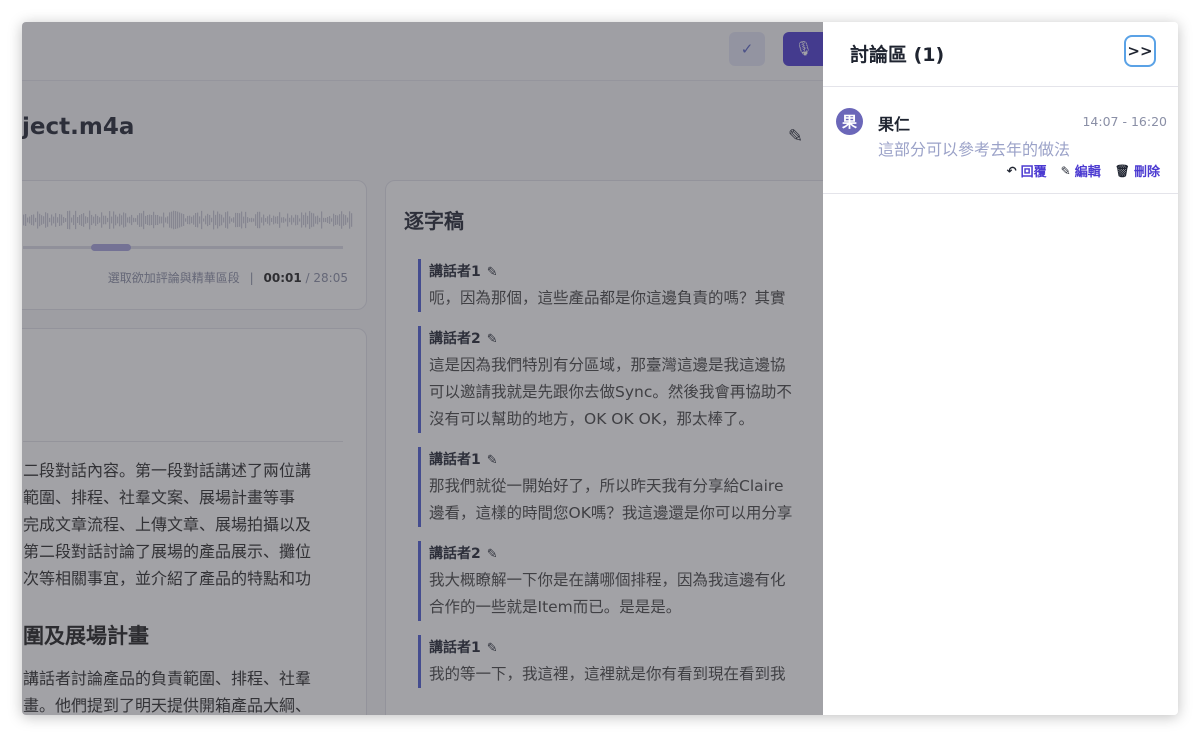 The width and height of the screenshot is (1200, 737). I want to click on collapse-panel-button: >>, so click(1140, 51).